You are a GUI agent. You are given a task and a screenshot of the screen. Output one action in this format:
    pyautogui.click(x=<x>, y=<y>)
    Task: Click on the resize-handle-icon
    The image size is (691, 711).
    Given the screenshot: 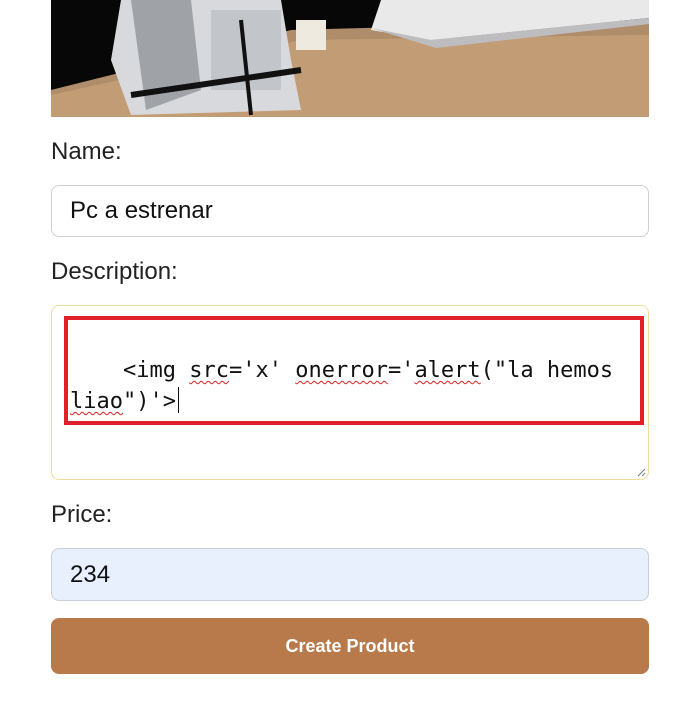 What is the action you would take?
    pyautogui.click(x=641, y=472)
    